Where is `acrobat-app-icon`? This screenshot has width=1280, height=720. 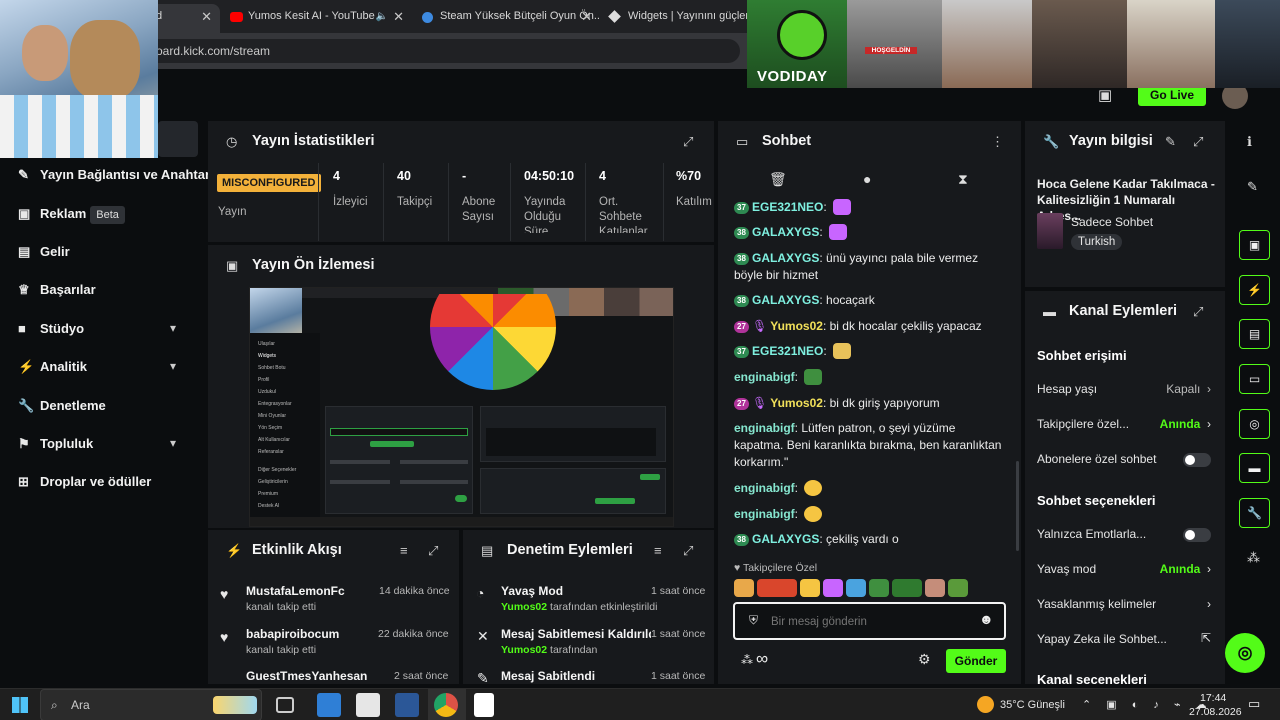 acrobat-app-icon is located at coordinates (484, 705).